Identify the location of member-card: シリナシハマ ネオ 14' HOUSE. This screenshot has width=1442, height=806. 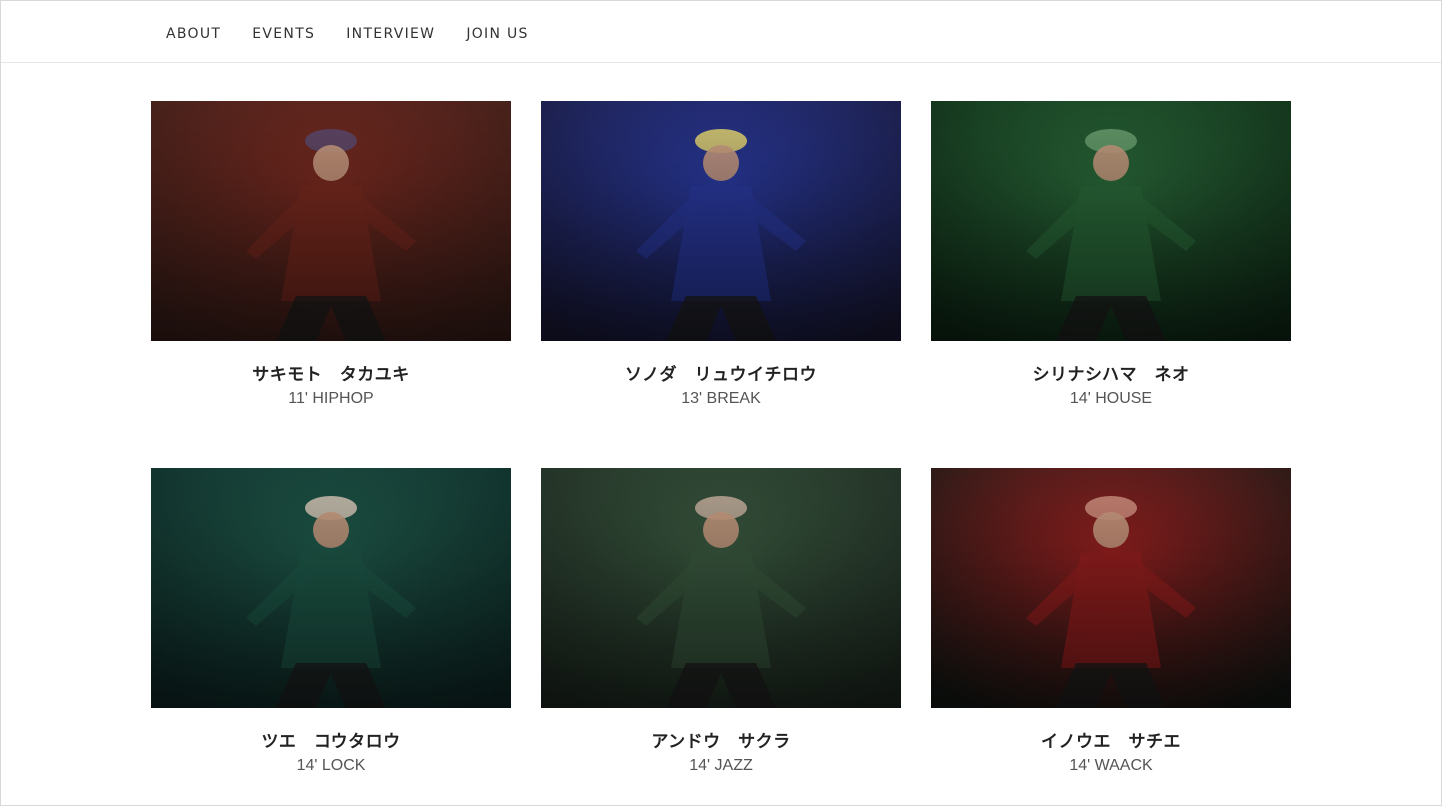
(1111, 254).